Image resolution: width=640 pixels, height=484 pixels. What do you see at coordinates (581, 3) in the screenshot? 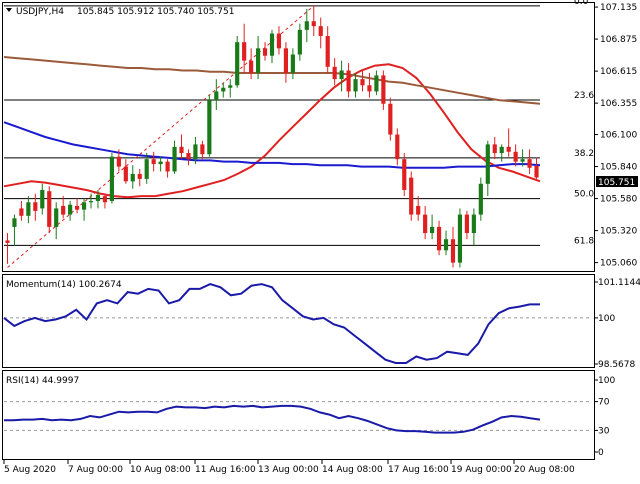
I see `fib-level-label: 0.0` at bounding box center [581, 3].